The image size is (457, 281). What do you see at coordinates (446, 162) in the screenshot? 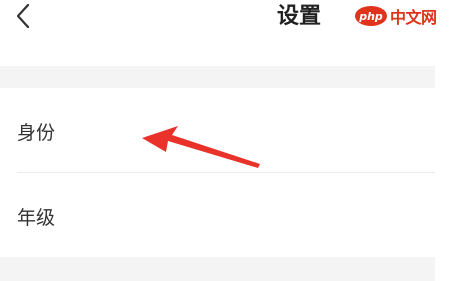
I see `screen-edge` at bounding box center [446, 162].